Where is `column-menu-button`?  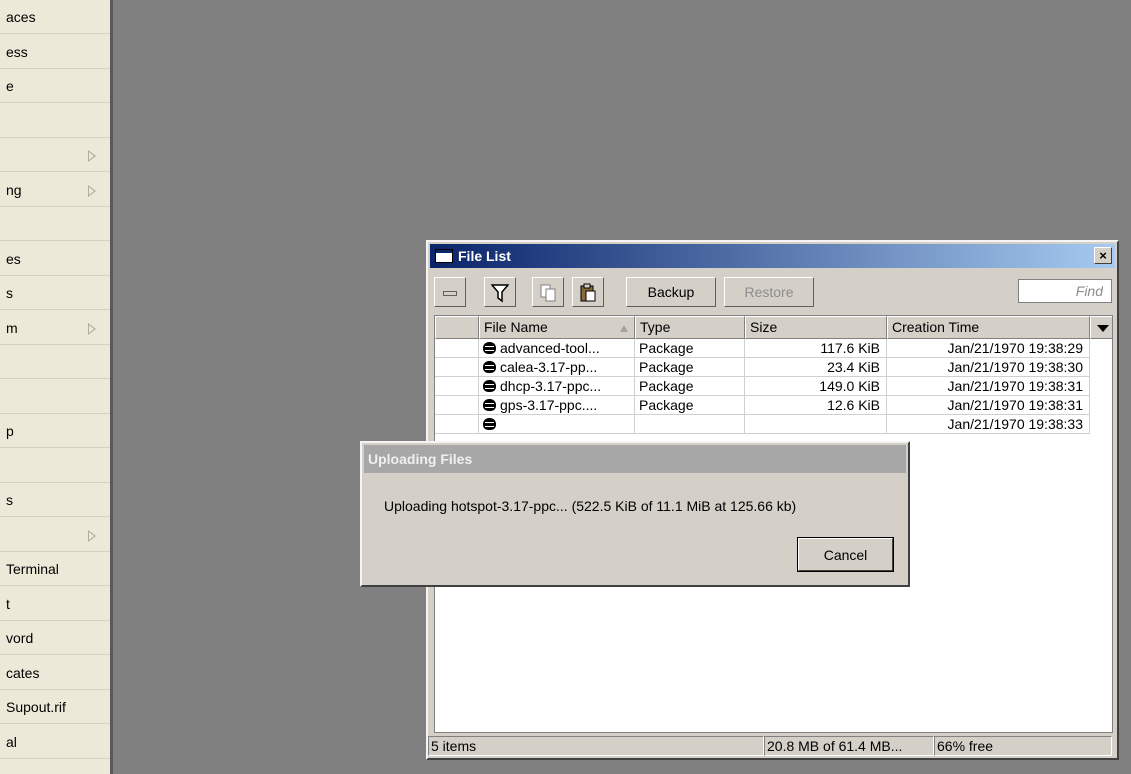
column-menu-button is located at coordinates (1101, 327).